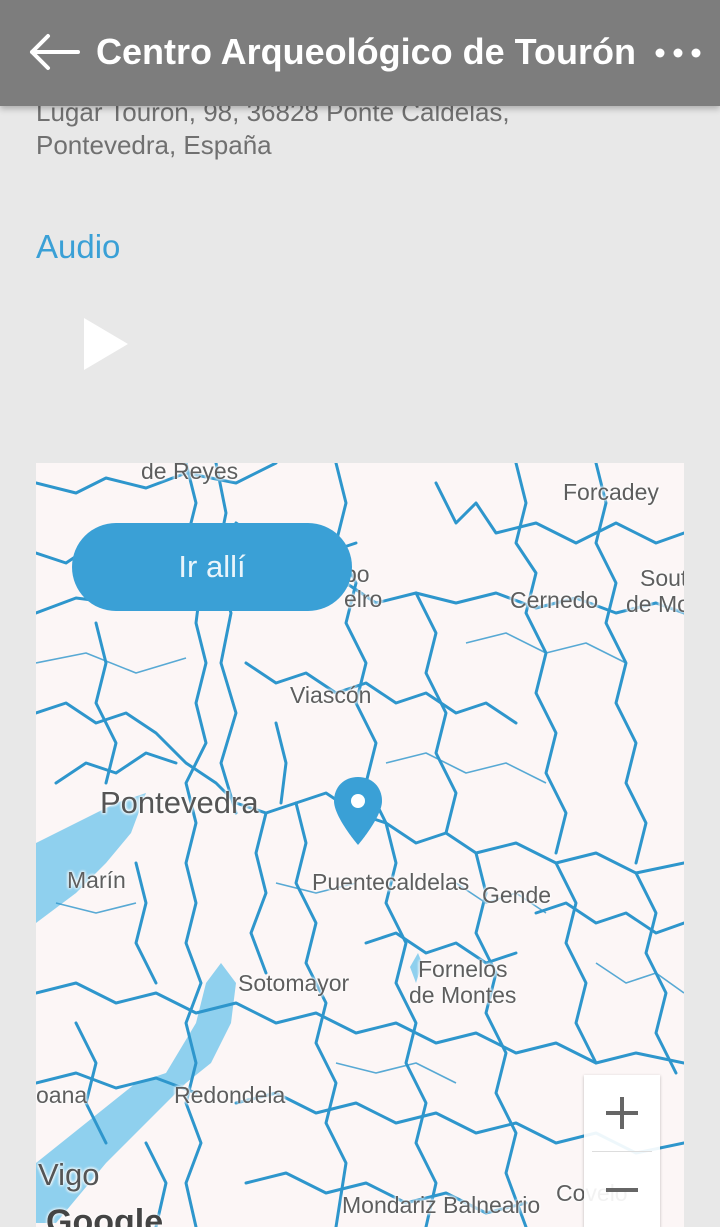  What do you see at coordinates (655, 604) in the screenshot?
I see `place-de-mo: de Mo` at bounding box center [655, 604].